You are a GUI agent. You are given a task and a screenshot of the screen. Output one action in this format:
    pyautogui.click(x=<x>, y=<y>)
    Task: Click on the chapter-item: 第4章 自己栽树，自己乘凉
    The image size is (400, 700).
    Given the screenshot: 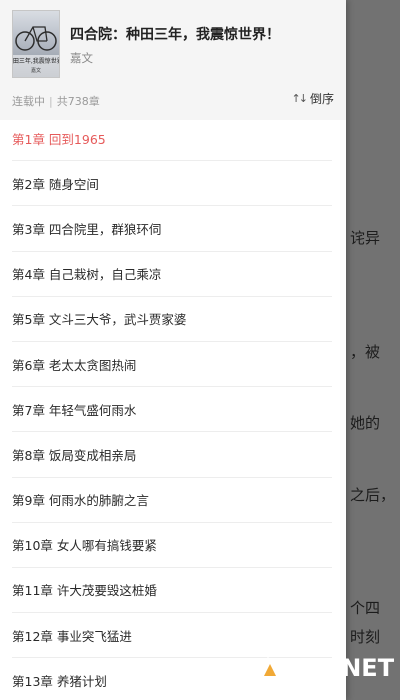 What is the action you would take?
    pyautogui.click(x=172, y=274)
    